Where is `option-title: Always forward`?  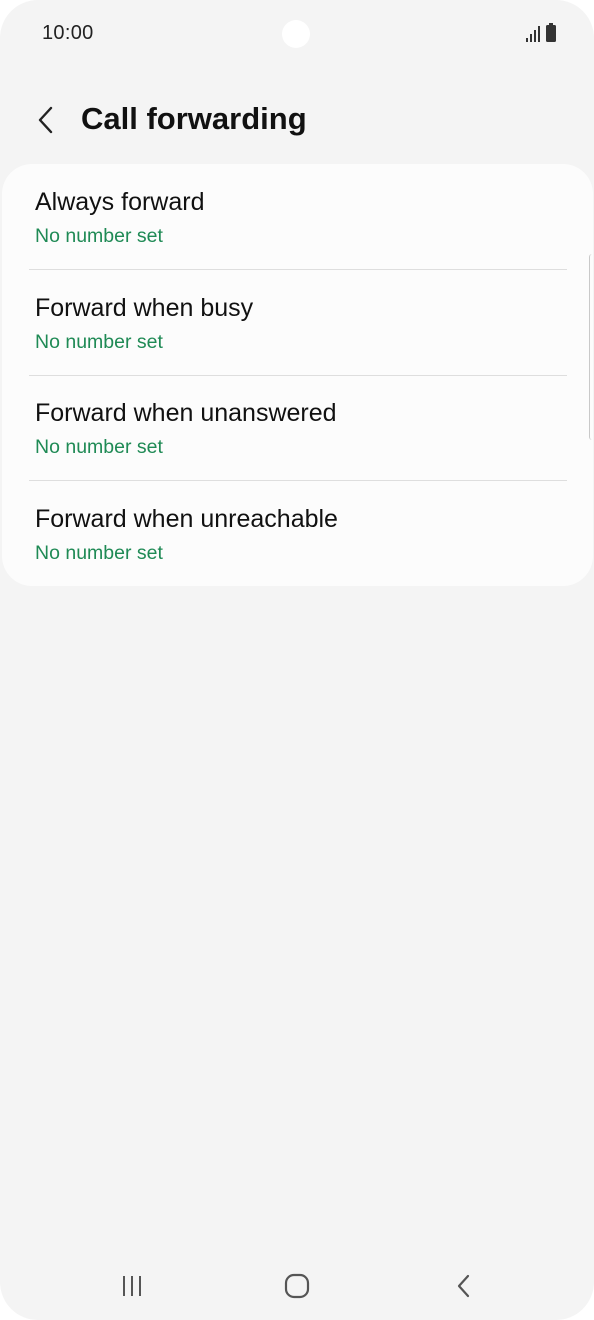
option-title: Always forward is located at coordinates (120, 202).